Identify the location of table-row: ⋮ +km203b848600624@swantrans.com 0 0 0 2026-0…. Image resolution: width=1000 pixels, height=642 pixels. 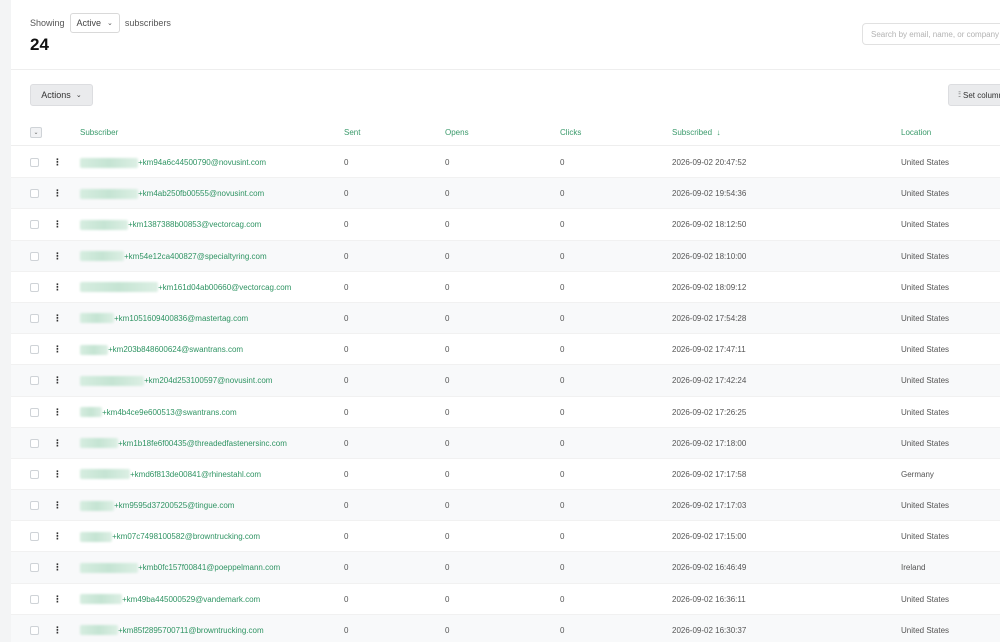
(505, 350).